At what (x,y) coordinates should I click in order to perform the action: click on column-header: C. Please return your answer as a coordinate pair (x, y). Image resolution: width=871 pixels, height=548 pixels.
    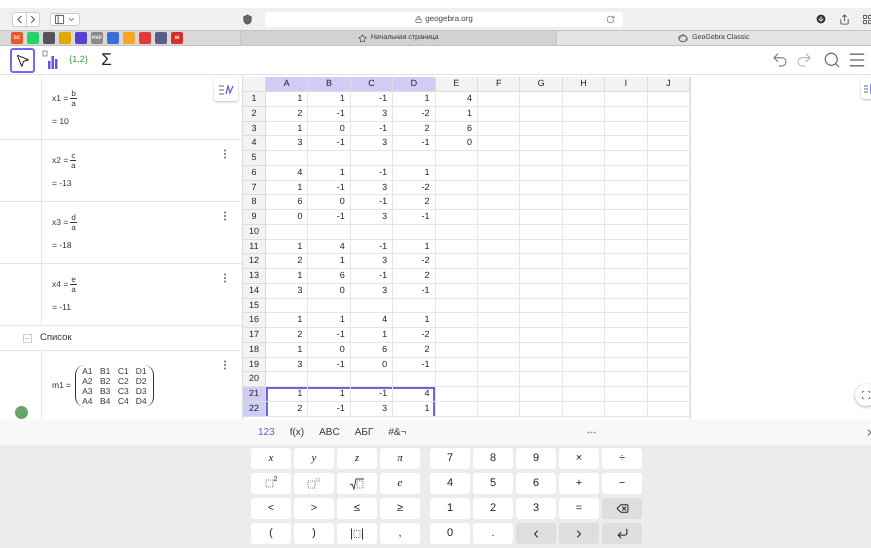
    Looking at the image, I should click on (372, 84).